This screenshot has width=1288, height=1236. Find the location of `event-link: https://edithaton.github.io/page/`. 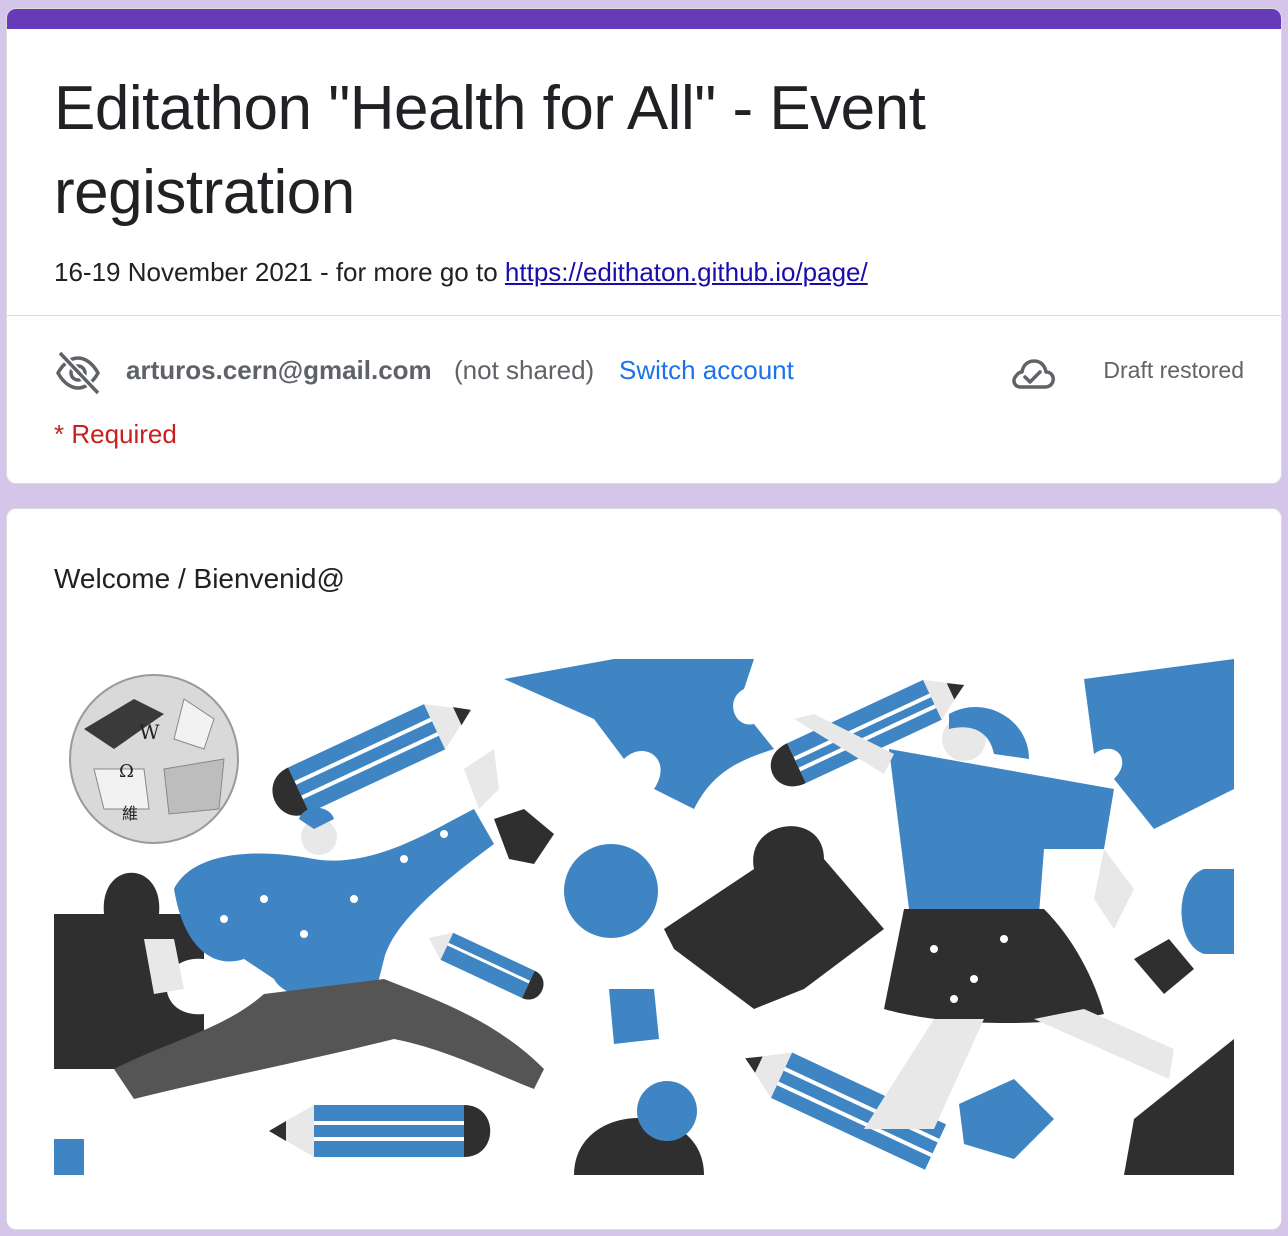

event-link: https://edithaton.github.io/page/ is located at coordinates (686, 272).